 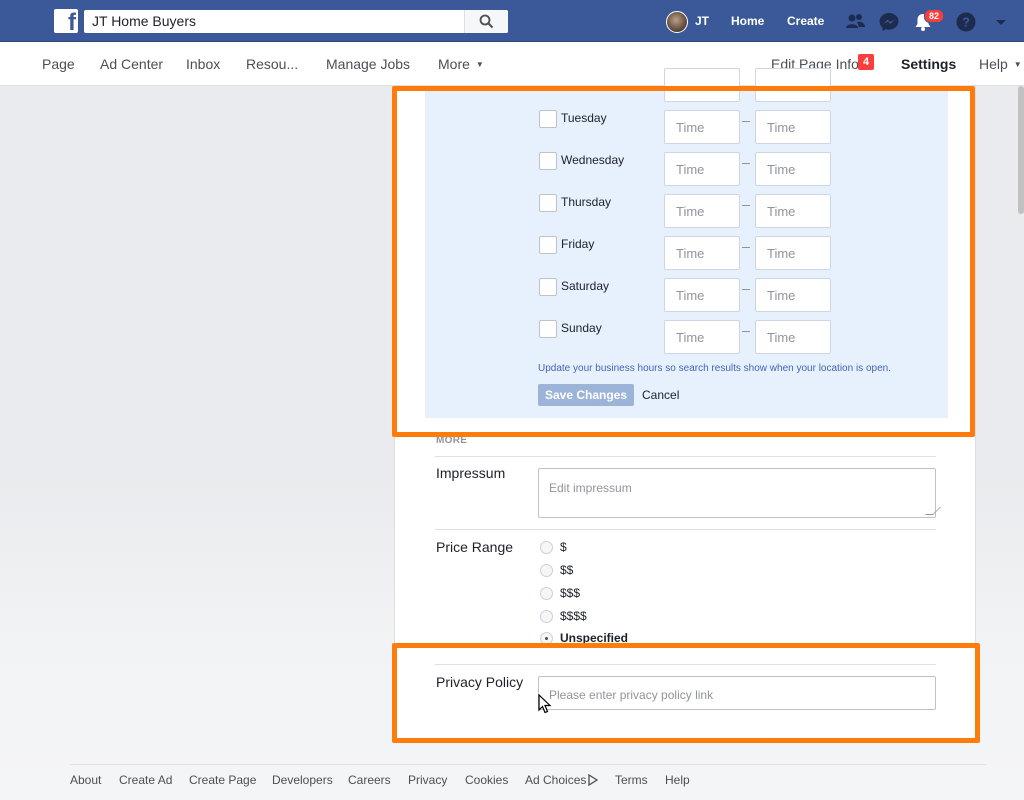 I want to click on price-option-label: $$$$, so click(x=573, y=616).